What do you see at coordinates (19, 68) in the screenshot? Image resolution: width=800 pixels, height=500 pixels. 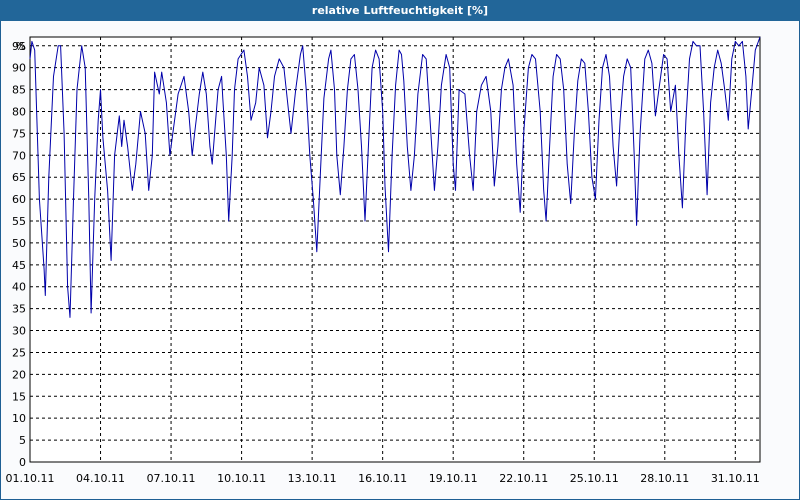 I see `y-tick-label: 90` at bounding box center [19, 68].